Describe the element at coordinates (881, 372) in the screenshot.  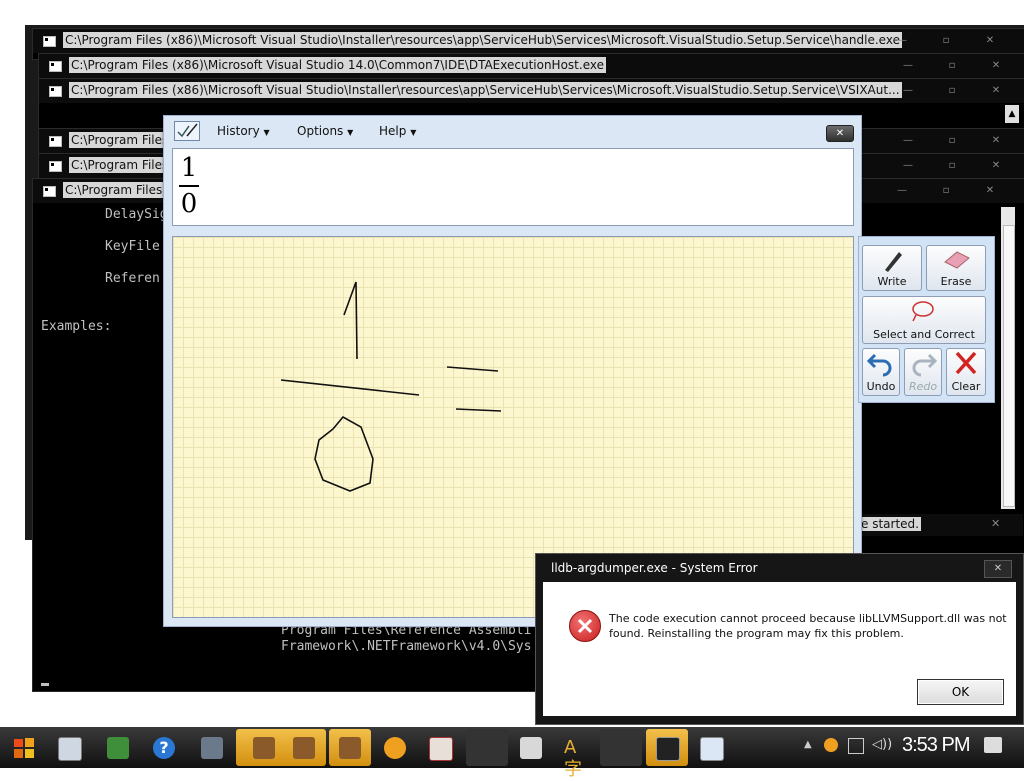
I see `undo-button: Undo` at that location.